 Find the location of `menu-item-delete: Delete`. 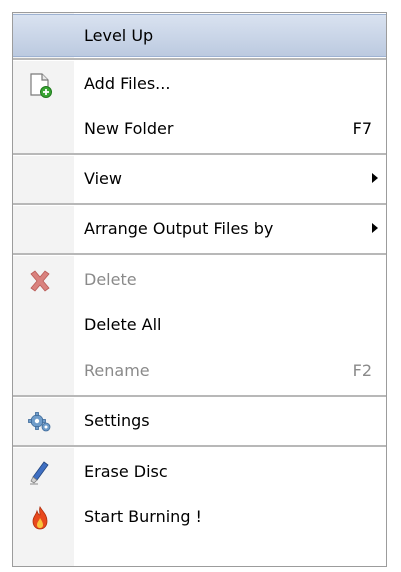

menu-item-delete: Delete is located at coordinates (199, 279).